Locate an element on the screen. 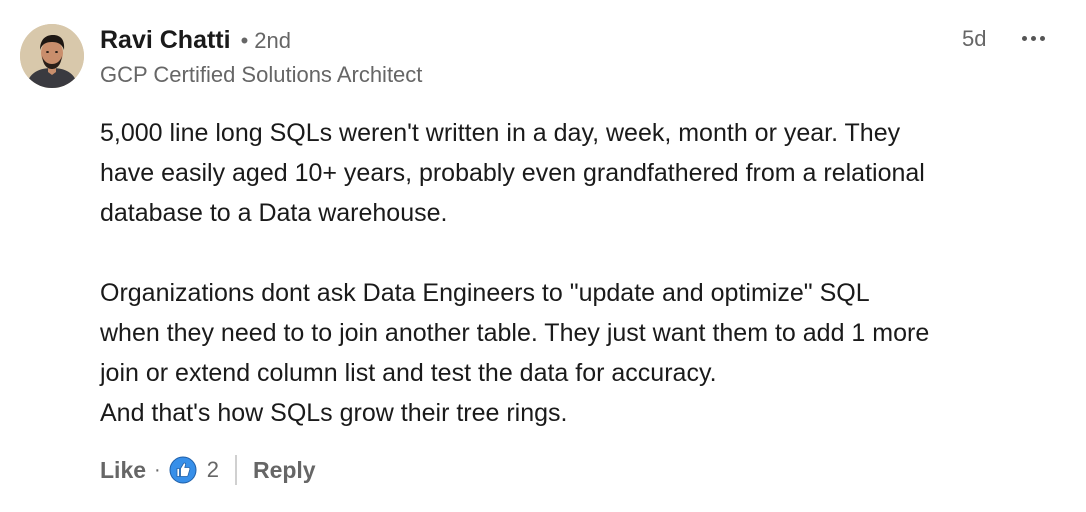  author-headline: GCP Certified Solutions Architect is located at coordinates (261, 74).